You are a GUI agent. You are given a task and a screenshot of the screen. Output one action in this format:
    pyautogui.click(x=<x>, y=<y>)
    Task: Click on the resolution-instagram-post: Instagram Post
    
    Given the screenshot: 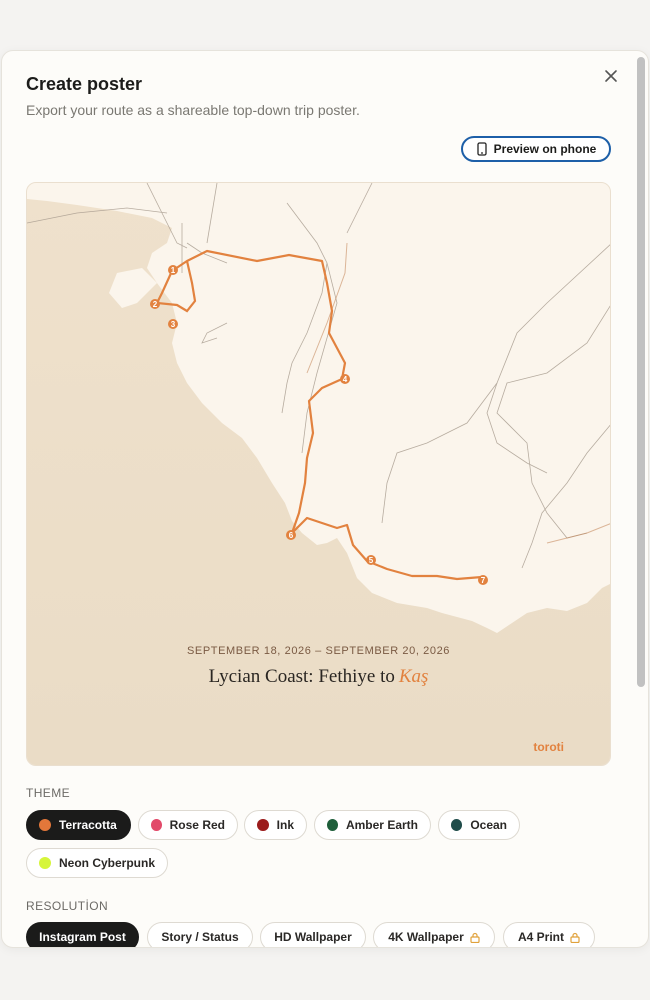 What is the action you would take?
    pyautogui.click(x=82, y=934)
    